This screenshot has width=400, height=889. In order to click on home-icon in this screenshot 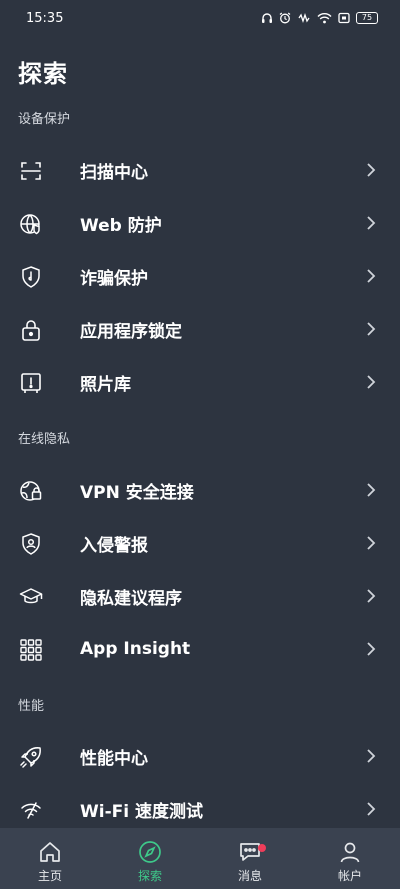, I will do `click(50, 852)`.